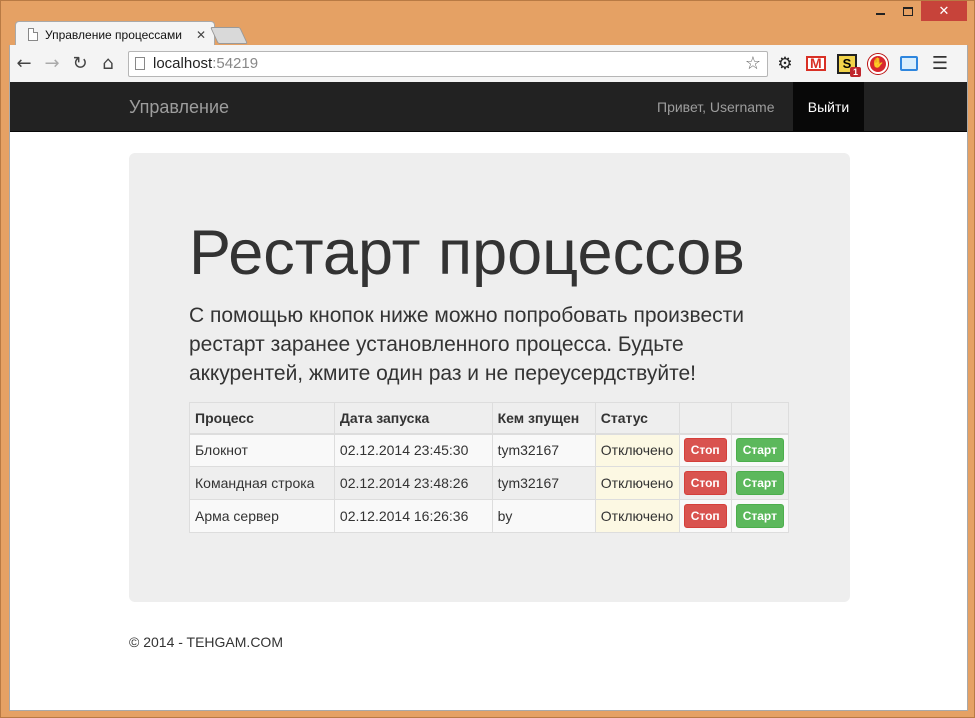 The image size is (975, 718). I want to click on gear-icon: ⚙, so click(785, 63).